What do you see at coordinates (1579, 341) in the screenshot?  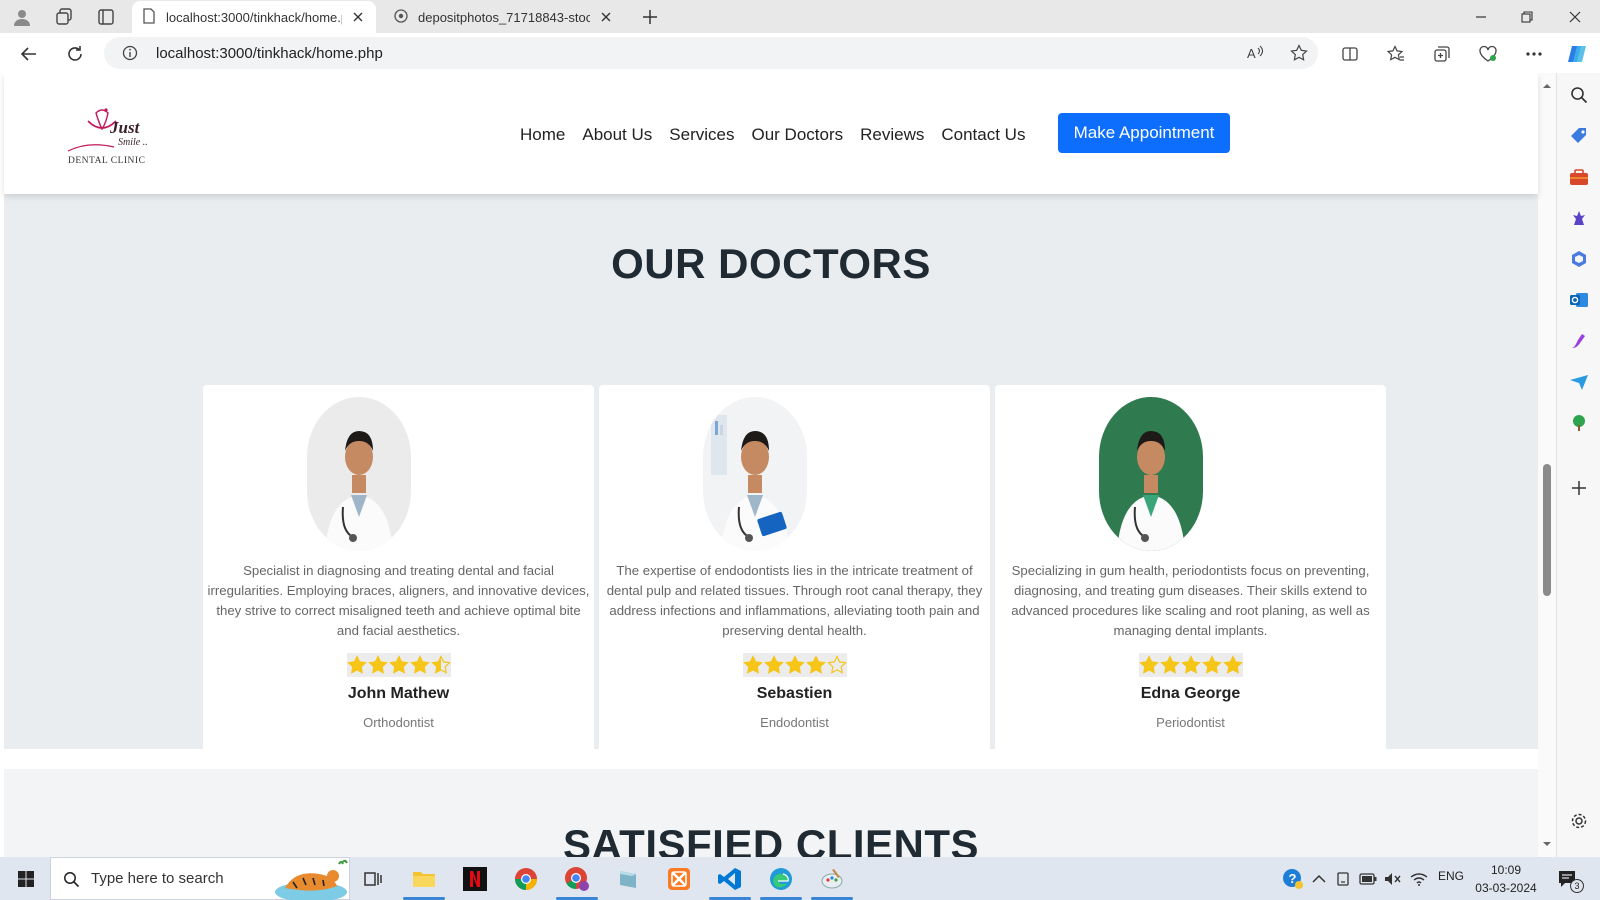 I see `designer-icon` at bounding box center [1579, 341].